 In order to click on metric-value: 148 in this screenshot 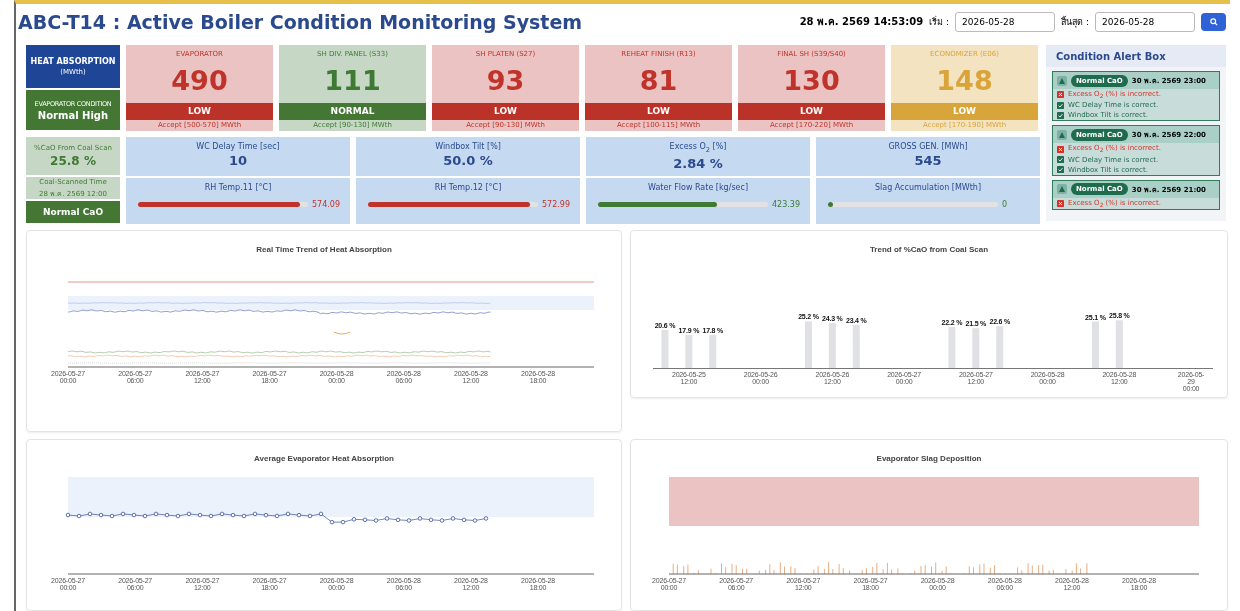, I will do `click(964, 81)`.